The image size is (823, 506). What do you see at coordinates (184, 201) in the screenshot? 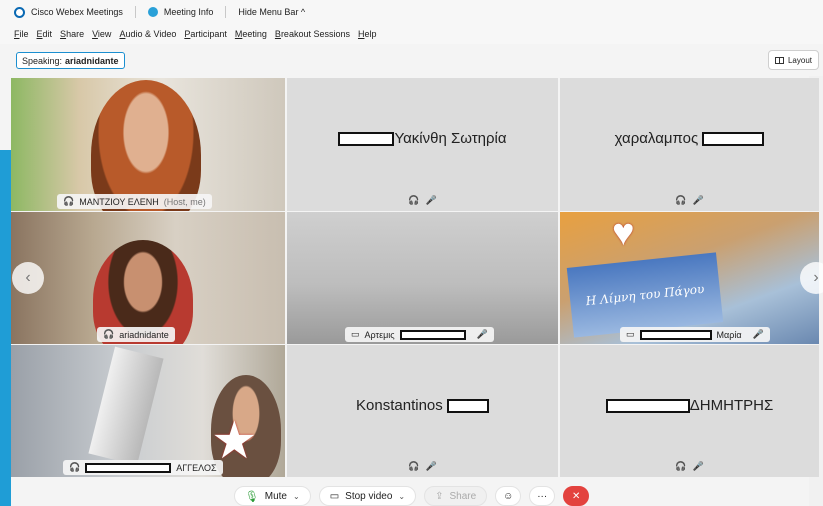
I see `participant-role: (Host, me)` at bounding box center [184, 201].